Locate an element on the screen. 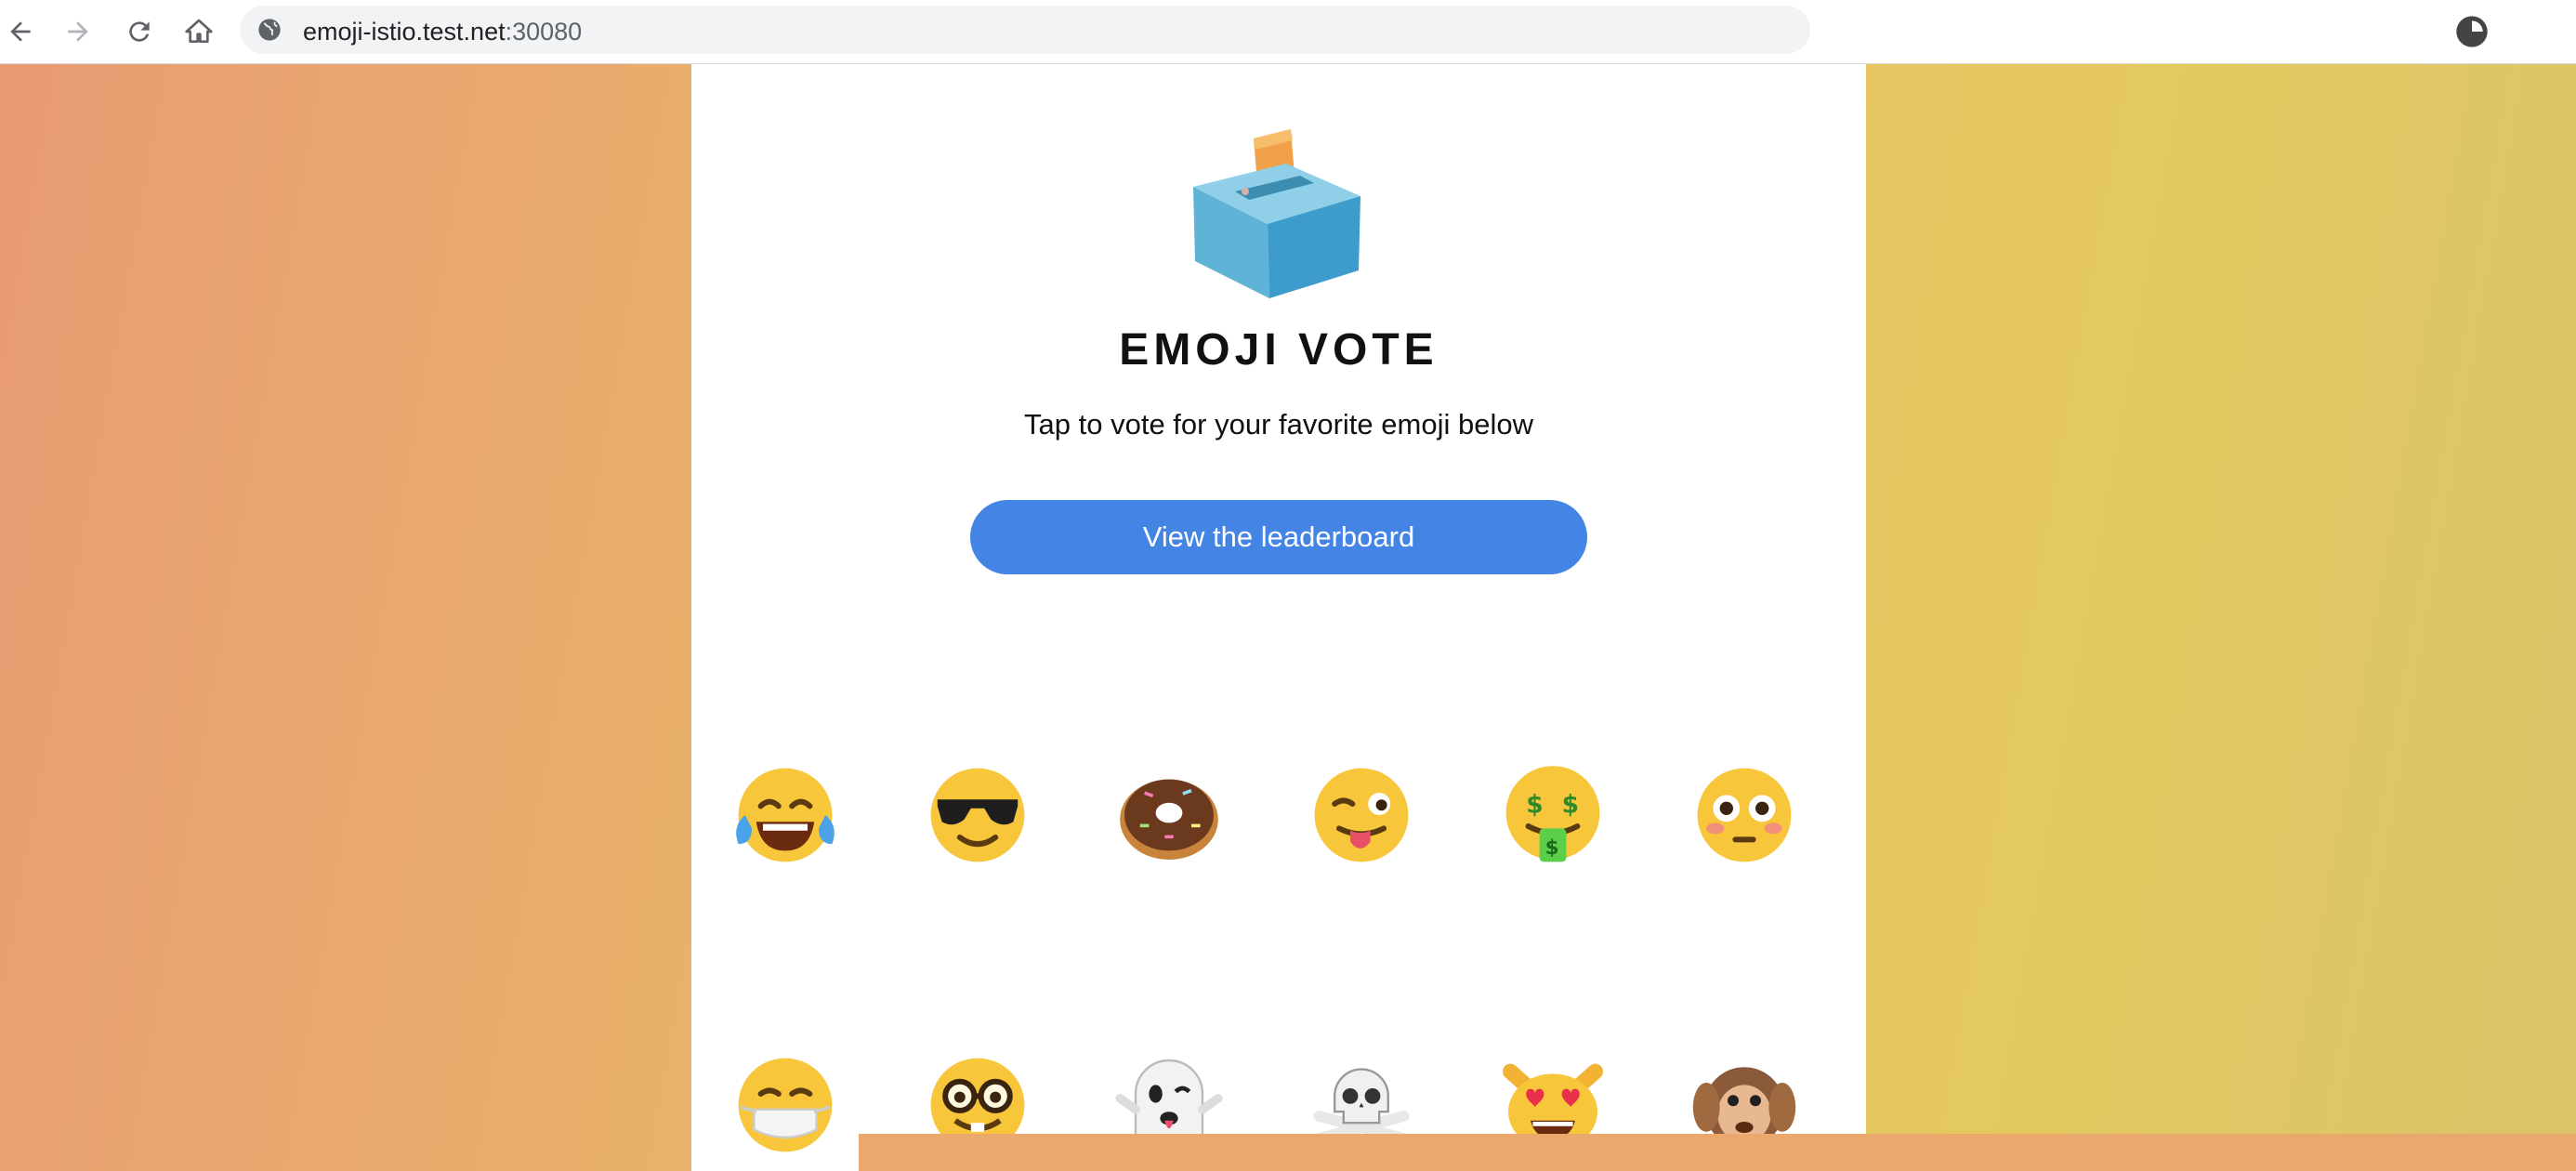 This screenshot has width=2576, height=1171. face-with-tears-of-joy-emoji is located at coordinates (785, 815).